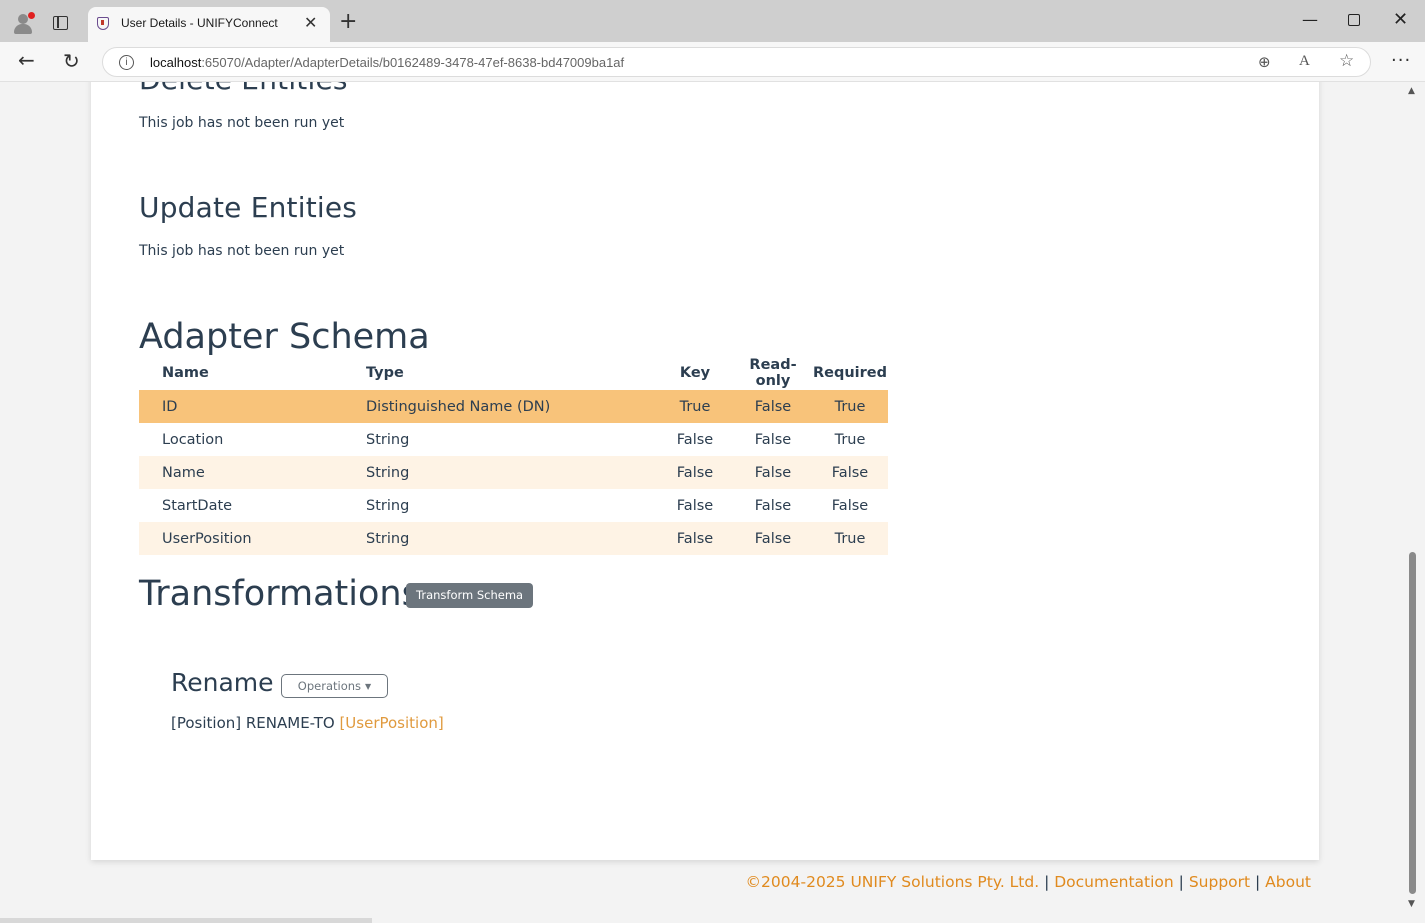 The width and height of the screenshot is (1425, 923). What do you see at coordinates (1114, 882) in the screenshot?
I see `documentation-link: Documentation` at bounding box center [1114, 882].